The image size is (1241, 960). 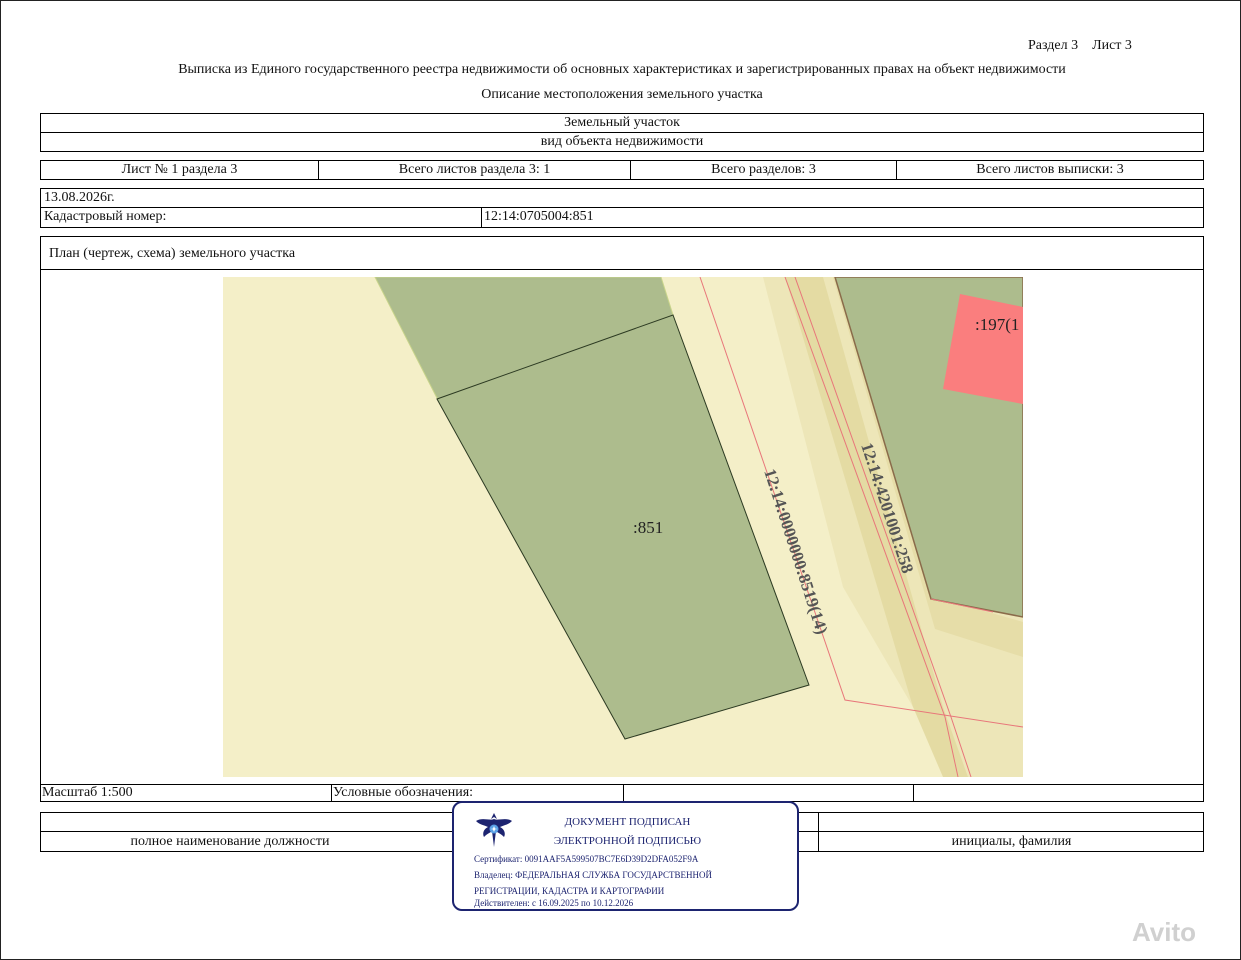 I want to click on cadastral-number: 12:14:0705004:851, so click(x=842, y=217).